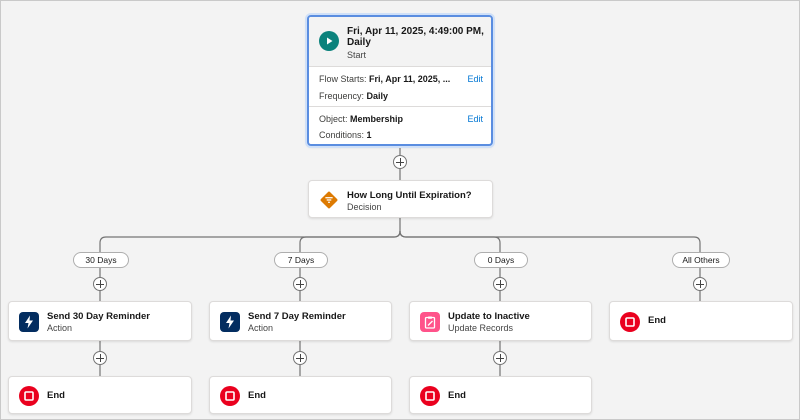  I want to click on update-records-icon, so click(430, 322).